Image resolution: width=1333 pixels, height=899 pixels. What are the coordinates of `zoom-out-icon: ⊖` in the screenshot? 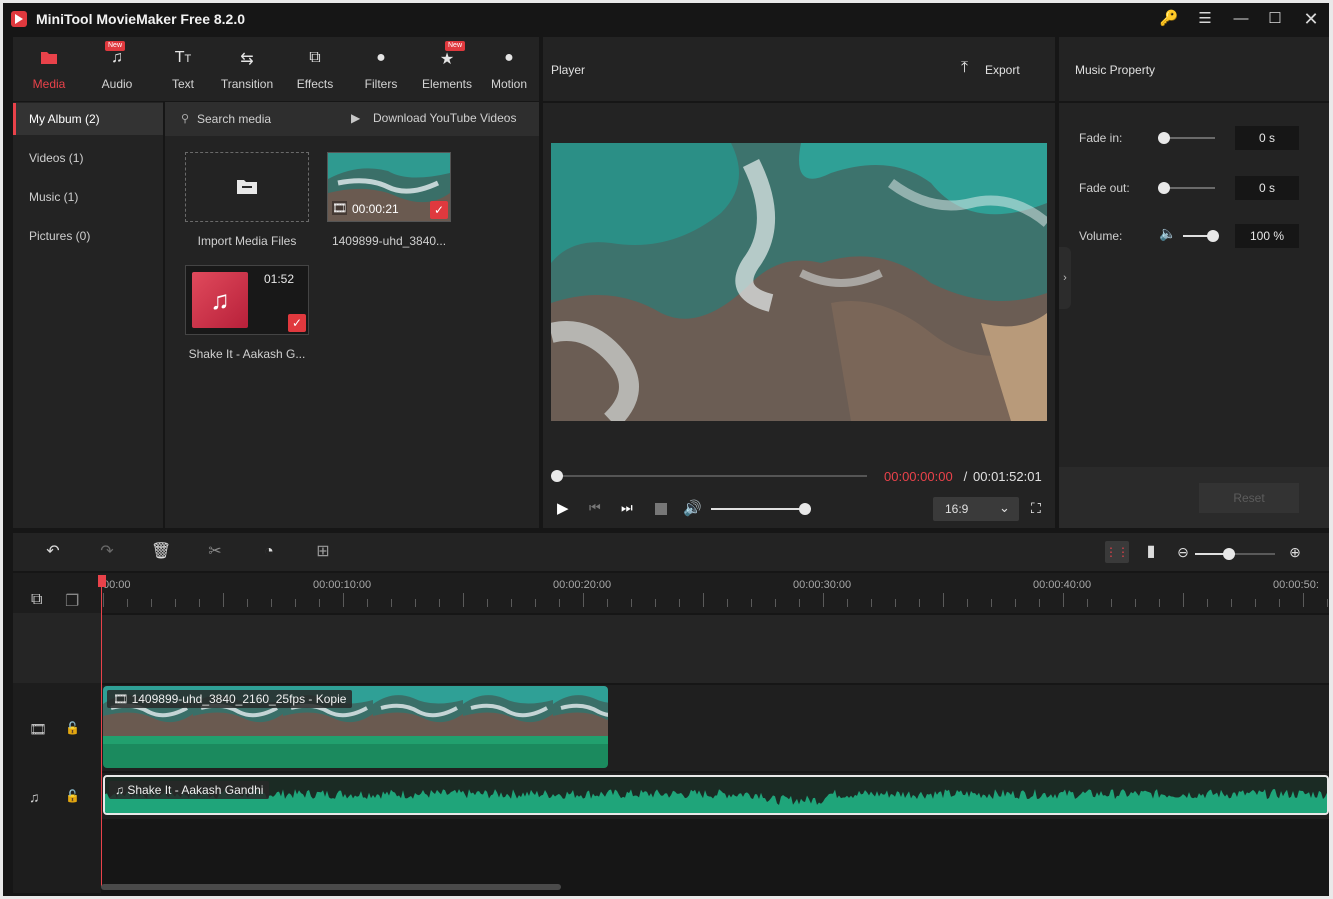 It's located at (1183, 552).